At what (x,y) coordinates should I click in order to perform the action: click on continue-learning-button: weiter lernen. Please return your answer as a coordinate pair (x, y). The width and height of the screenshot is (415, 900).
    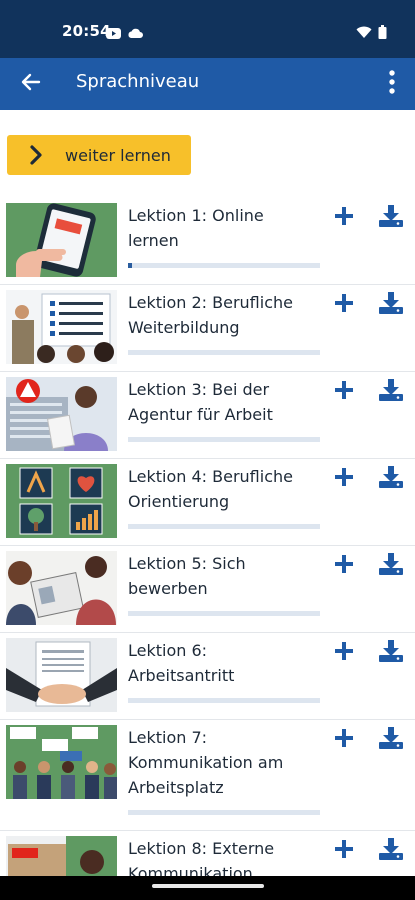
    Looking at the image, I should click on (99, 155).